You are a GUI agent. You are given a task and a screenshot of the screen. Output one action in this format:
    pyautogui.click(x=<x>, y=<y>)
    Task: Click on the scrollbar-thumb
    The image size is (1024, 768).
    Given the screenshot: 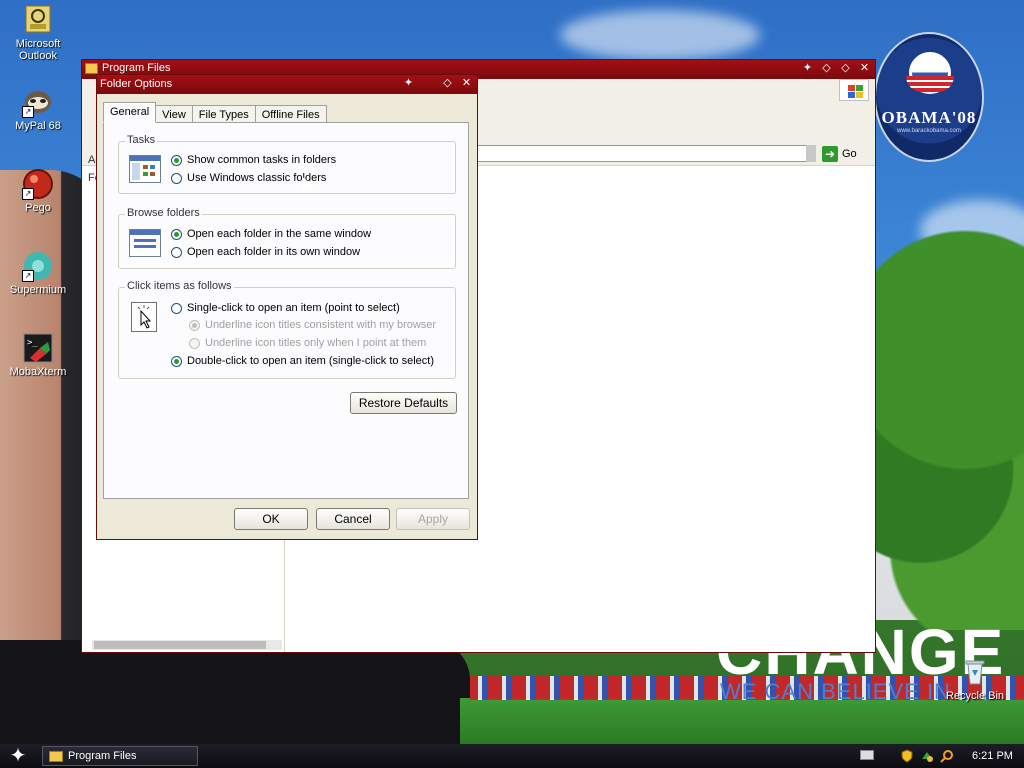 What is the action you would take?
    pyautogui.click(x=180, y=645)
    